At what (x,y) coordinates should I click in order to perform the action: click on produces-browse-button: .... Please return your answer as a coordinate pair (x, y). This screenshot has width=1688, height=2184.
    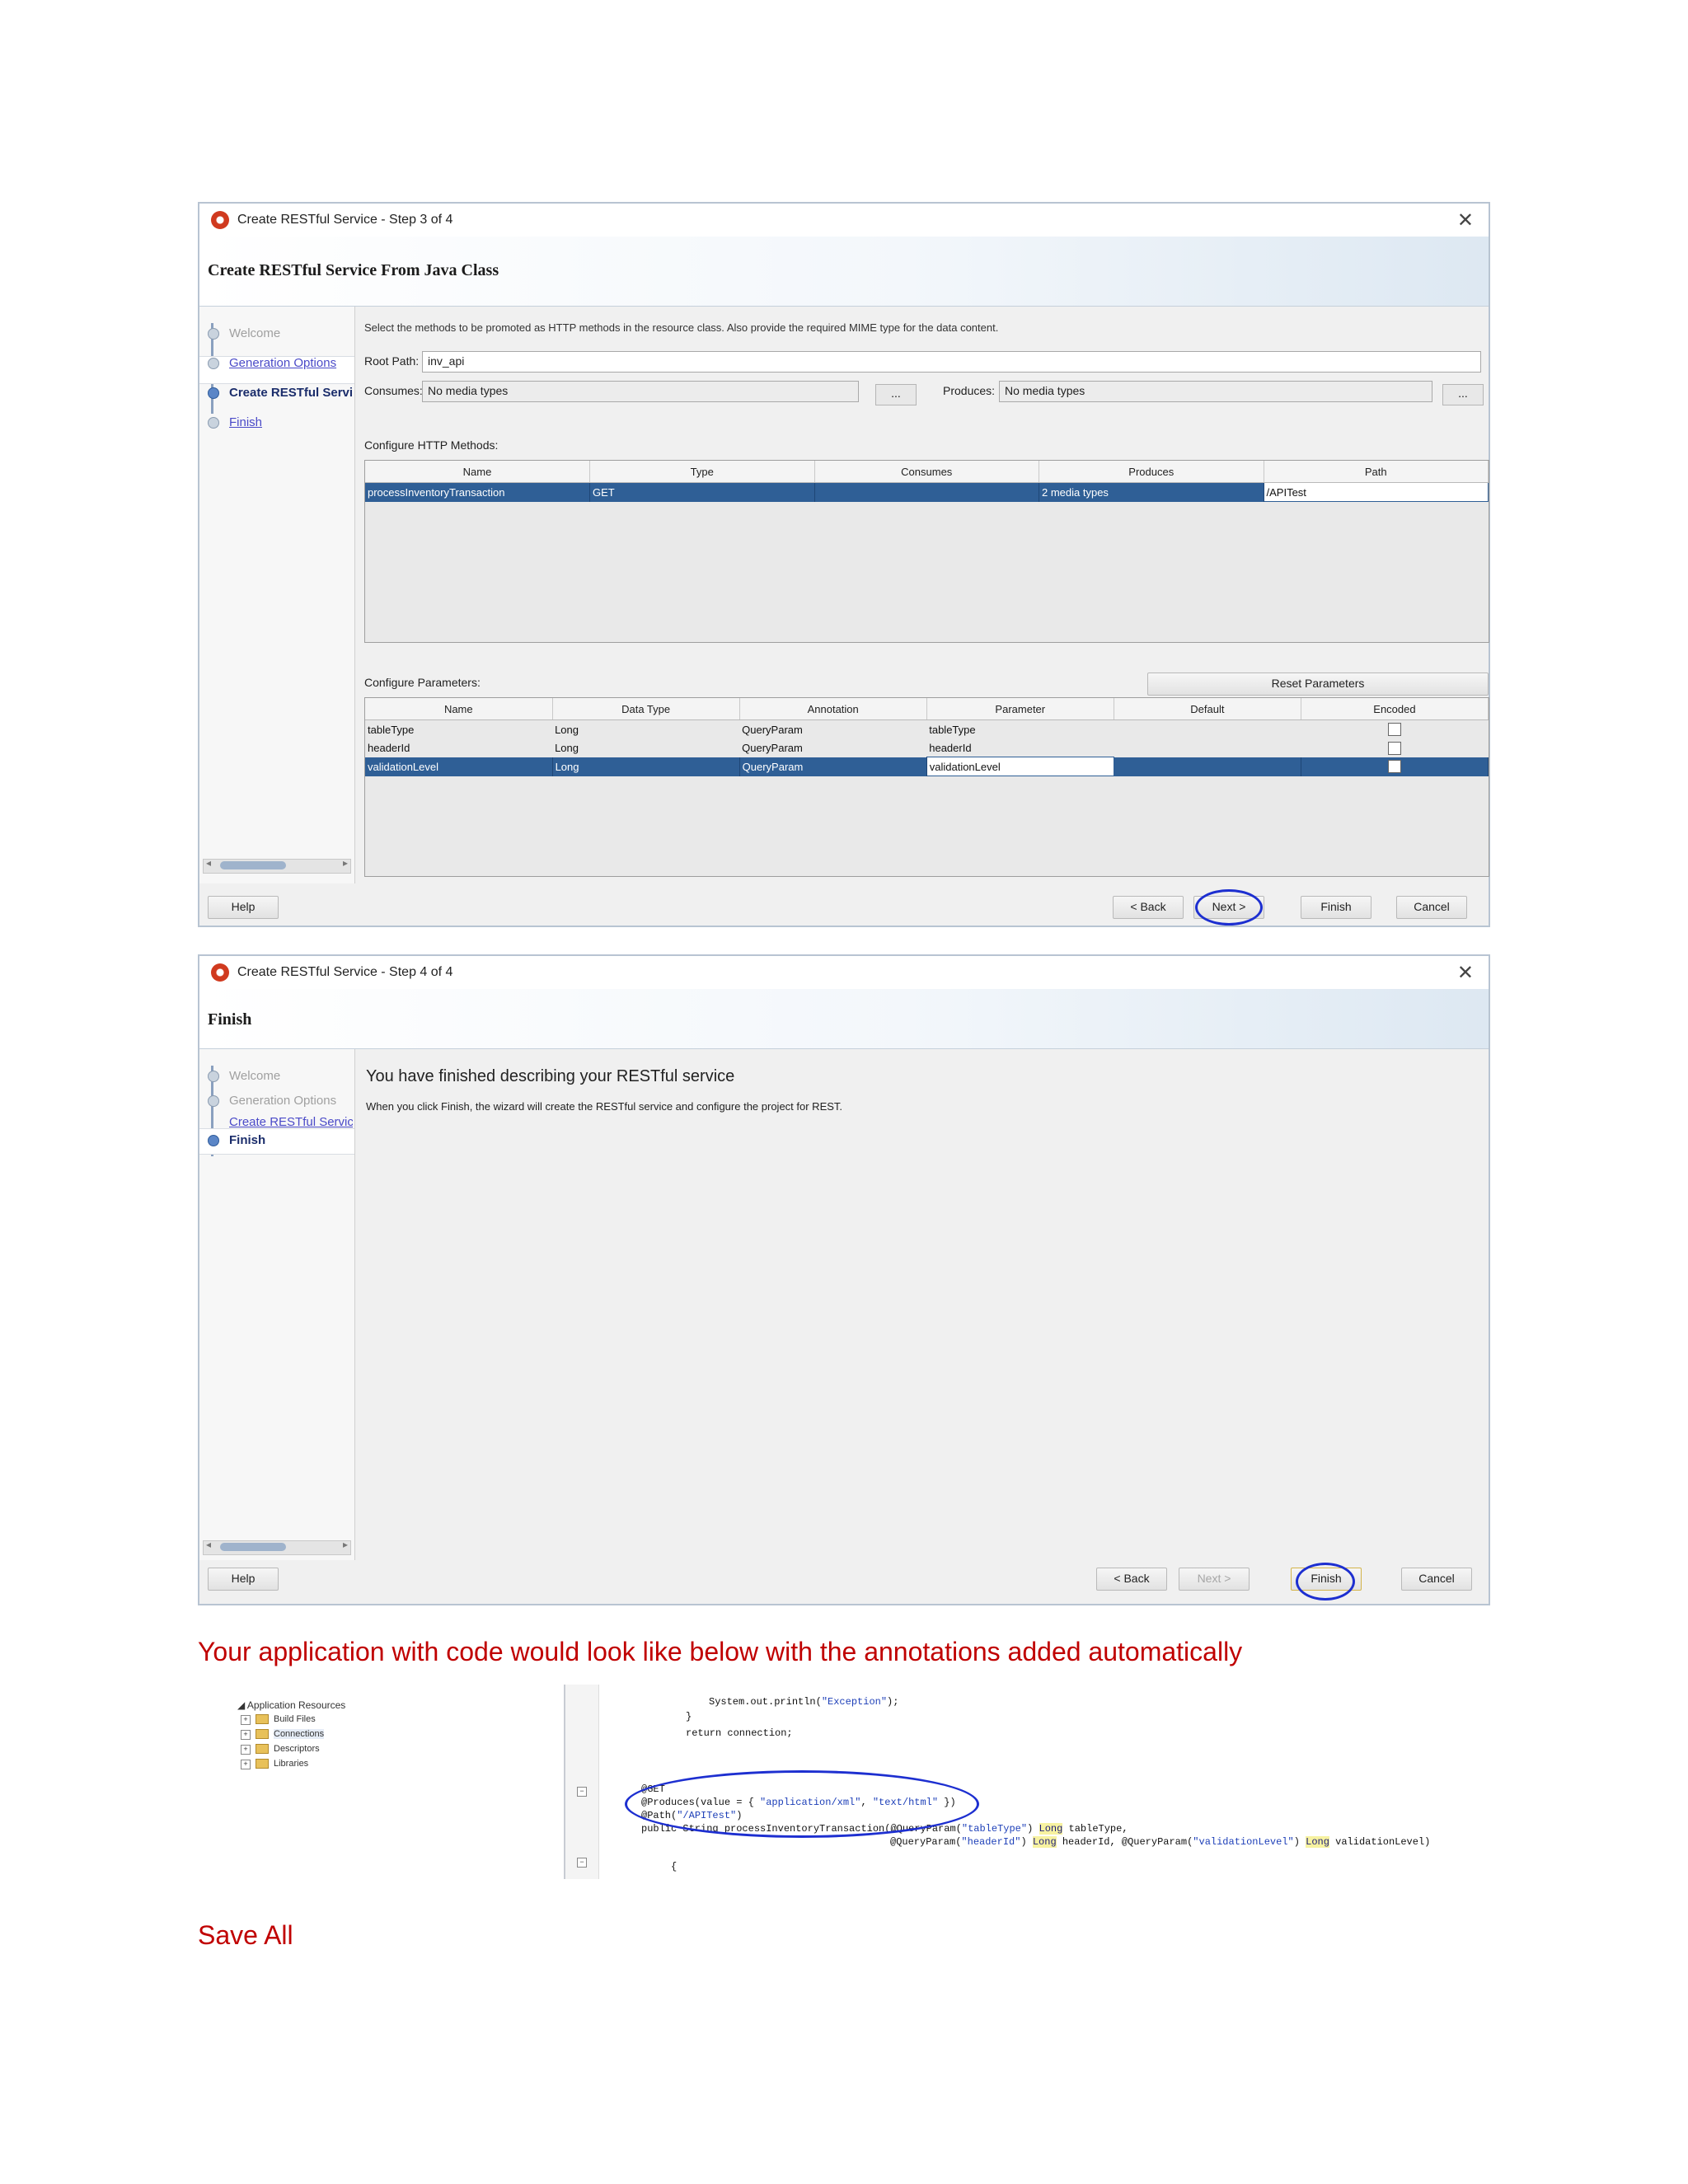
    Looking at the image, I should click on (1463, 394).